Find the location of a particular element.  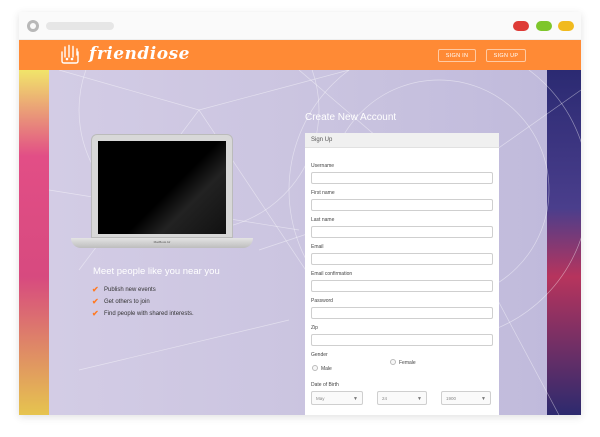

password-input is located at coordinates (402, 313).